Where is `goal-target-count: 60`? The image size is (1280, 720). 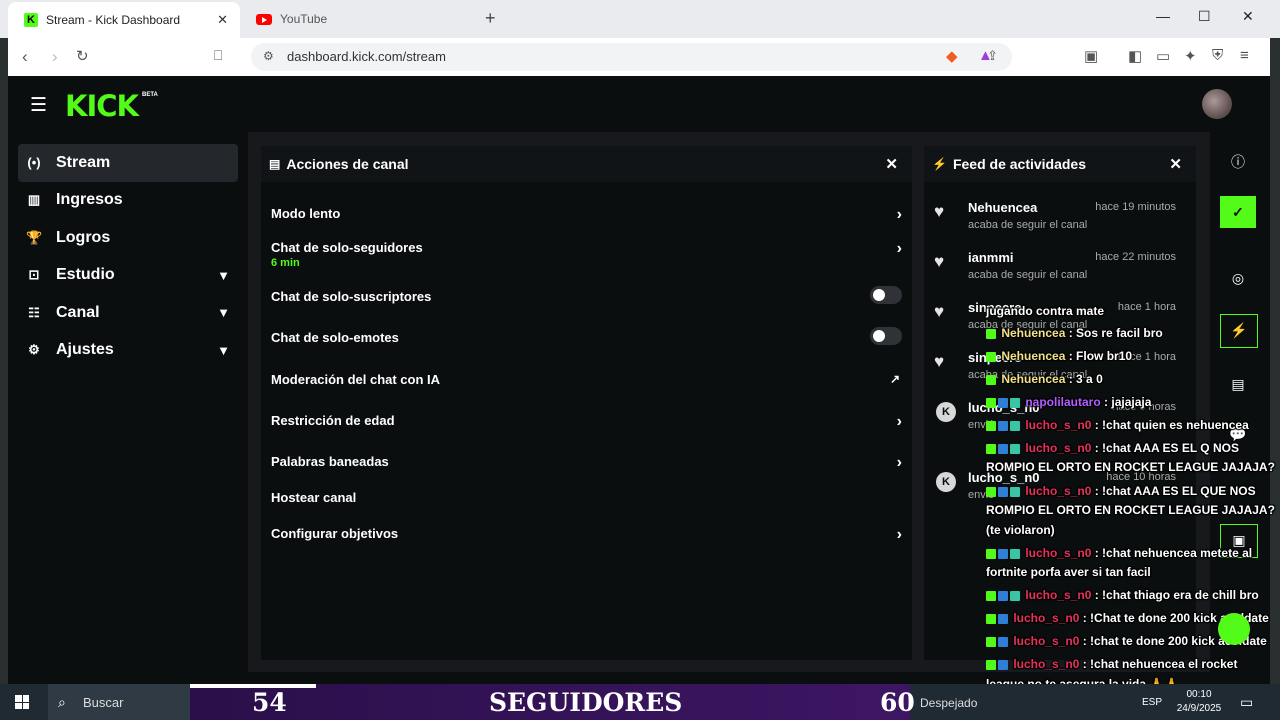
goal-target-count: 60 is located at coordinates (897, 702).